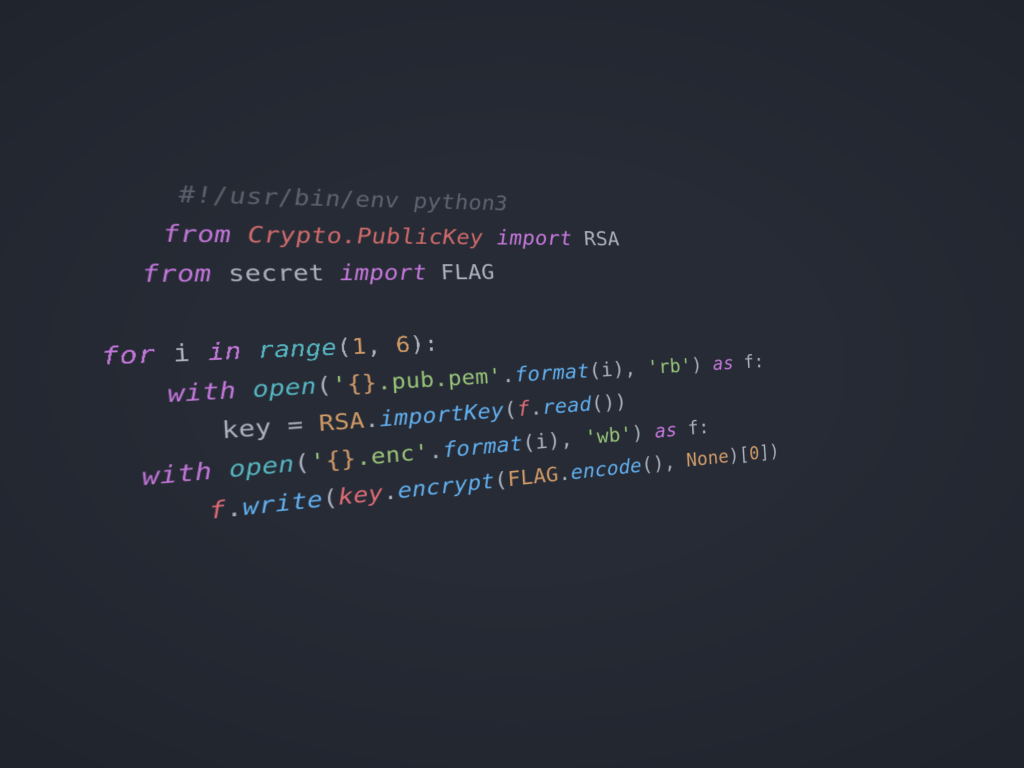 This screenshot has width=1024, height=768. Describe the element at coordinates (128, 355) in the screenshot. I see `token-keyword: for` at that location.